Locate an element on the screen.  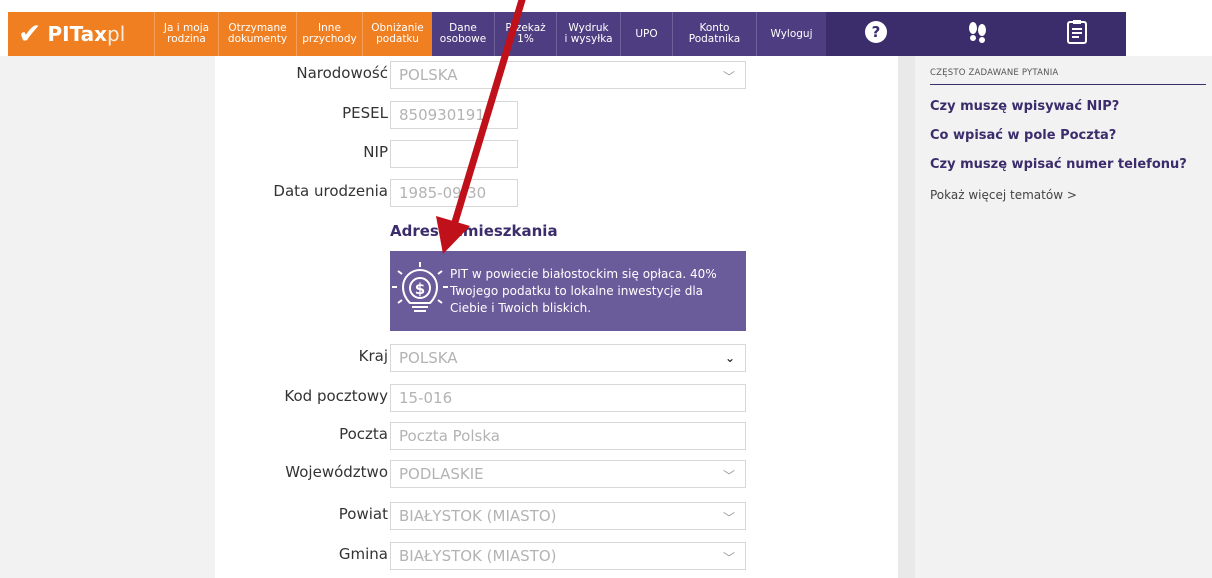
nav-item-line1: UPO is located at coordinates (646, 33).